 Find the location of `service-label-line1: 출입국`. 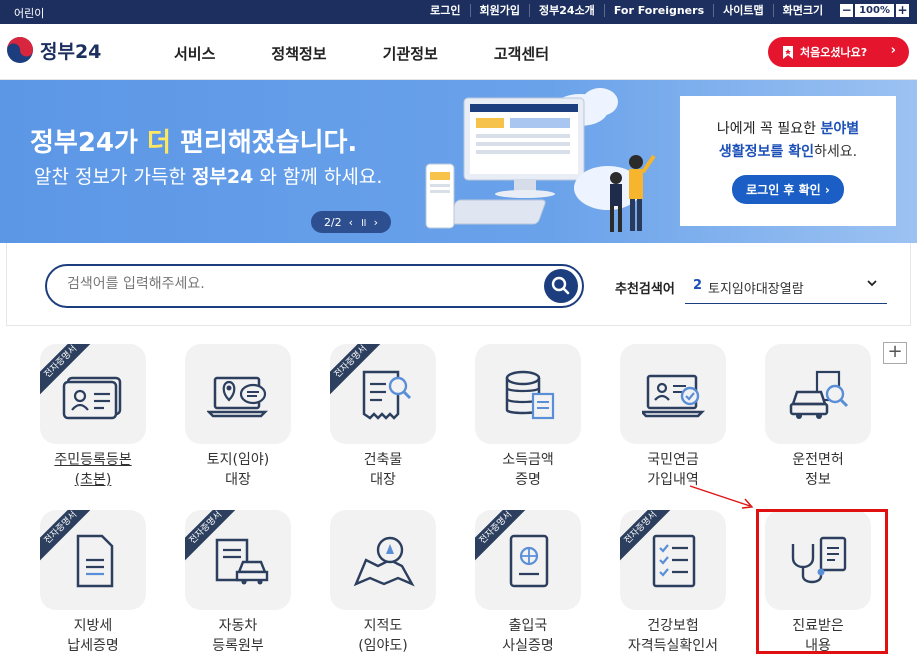

service-label-line1: 출입국 is located at coordinates (528, 626).